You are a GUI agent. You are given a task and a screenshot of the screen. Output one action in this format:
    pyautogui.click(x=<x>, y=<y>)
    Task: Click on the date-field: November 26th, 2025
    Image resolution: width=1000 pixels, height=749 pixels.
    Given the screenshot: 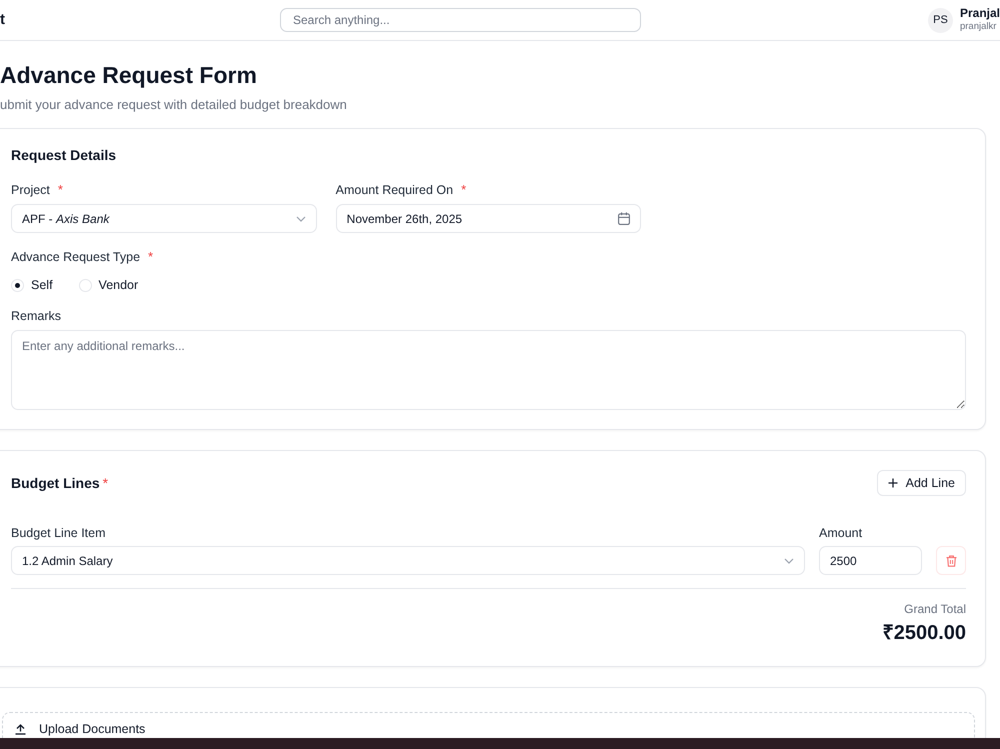 What is the action you would take?
    pyautogui.click(x=489, y=218)
    